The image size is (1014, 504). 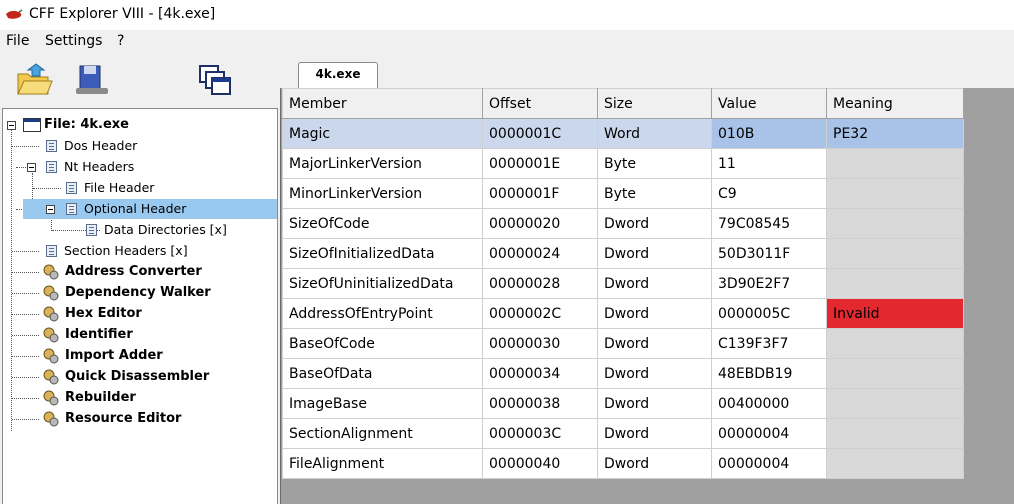 What do you see at coordinates (103, 314) in the screenshot?
I see `tree-item-hex-editor: Hex Editor` at bounding box center [103, 314].